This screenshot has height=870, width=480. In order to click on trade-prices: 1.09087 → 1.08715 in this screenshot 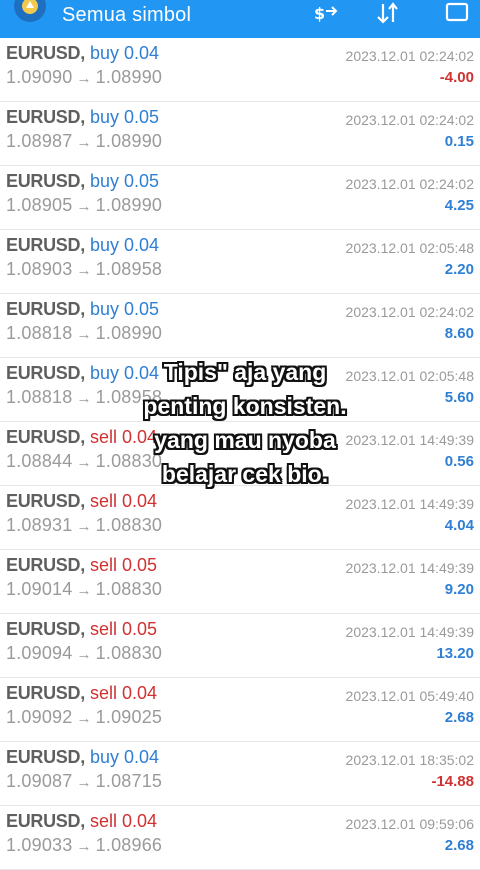, I will do `click(84, 781)`.